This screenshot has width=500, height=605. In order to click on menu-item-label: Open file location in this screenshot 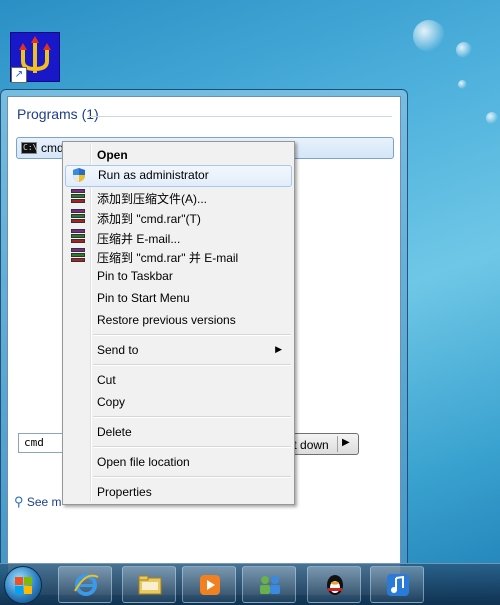, I will do `click(143, 462)`.